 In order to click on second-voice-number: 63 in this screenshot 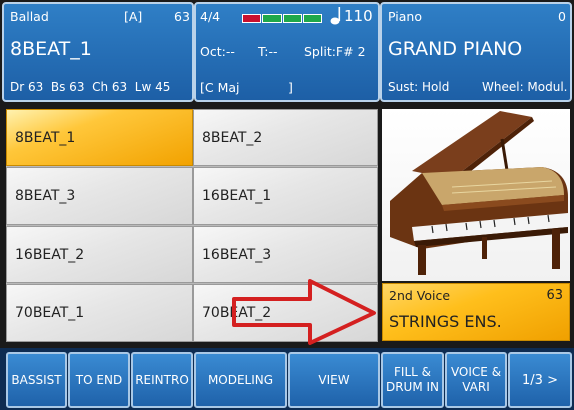, I will do `click(554, 295)`.